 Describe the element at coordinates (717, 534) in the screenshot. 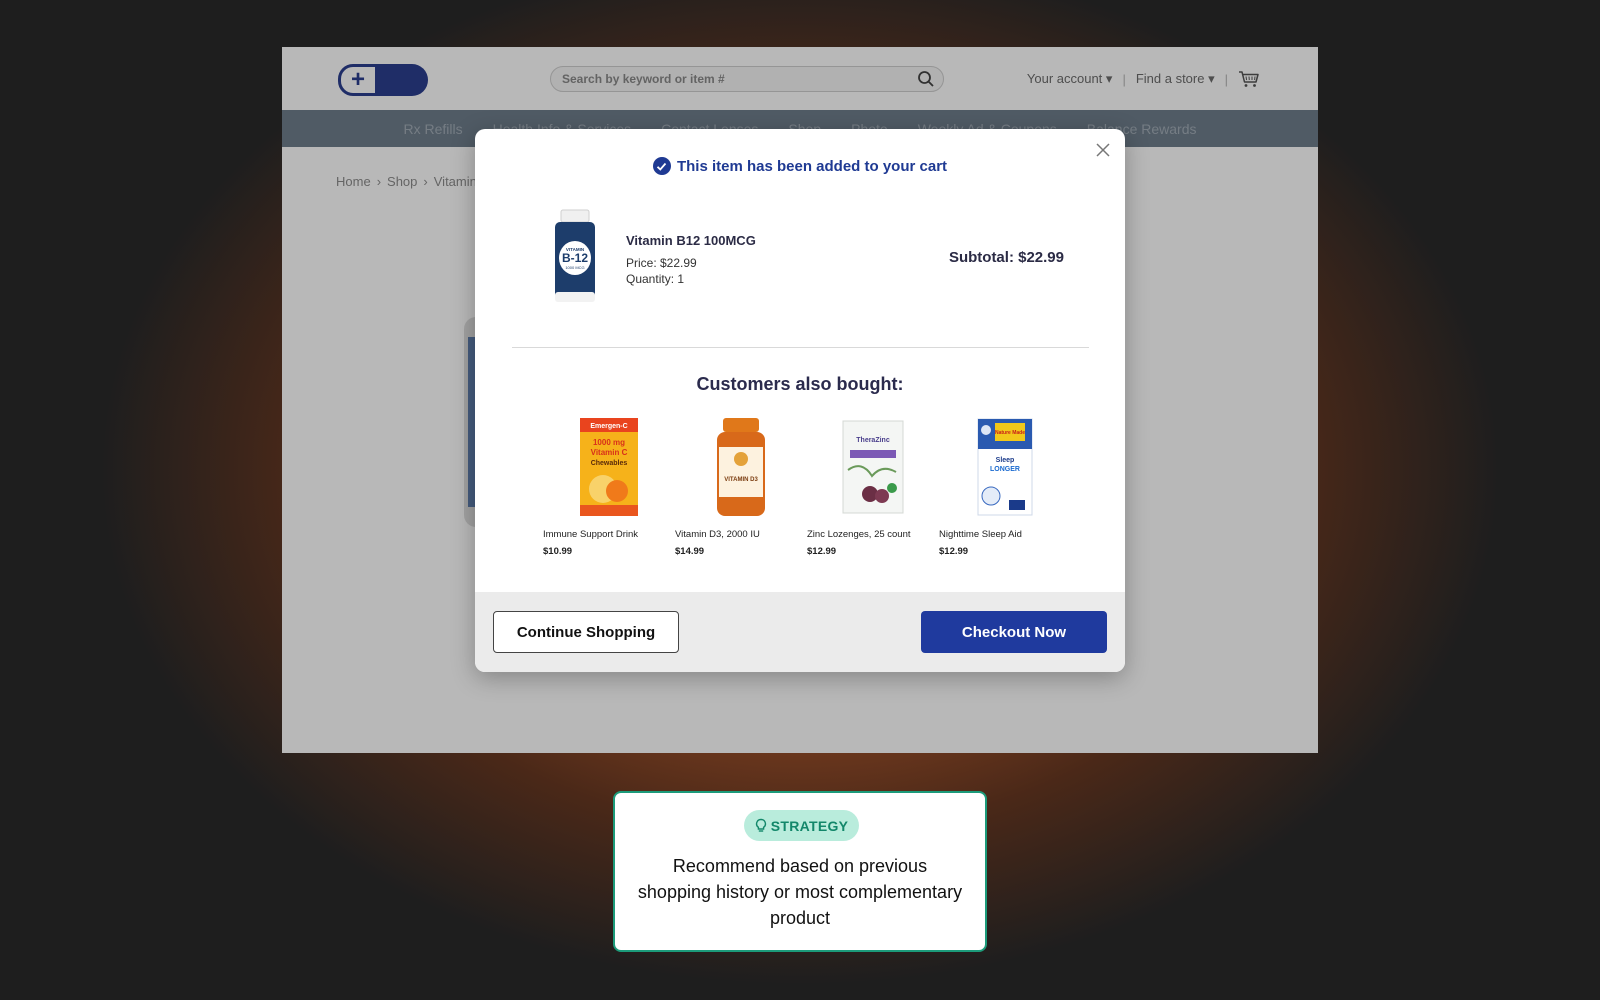

I see `recommendation-name: Vitamin D3, 2000 IU` at that location.